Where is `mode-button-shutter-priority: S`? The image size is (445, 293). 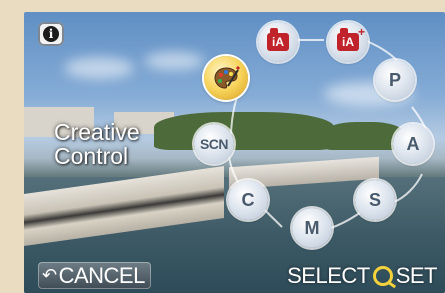 mode-button-shutter-priority: S is located at coordinates (375, 200).